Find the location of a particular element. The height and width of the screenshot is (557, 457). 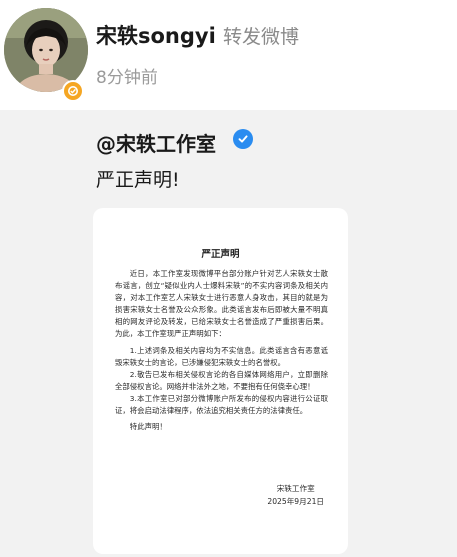

statement-title: 严正声明 is located at coordinates (220, 254).